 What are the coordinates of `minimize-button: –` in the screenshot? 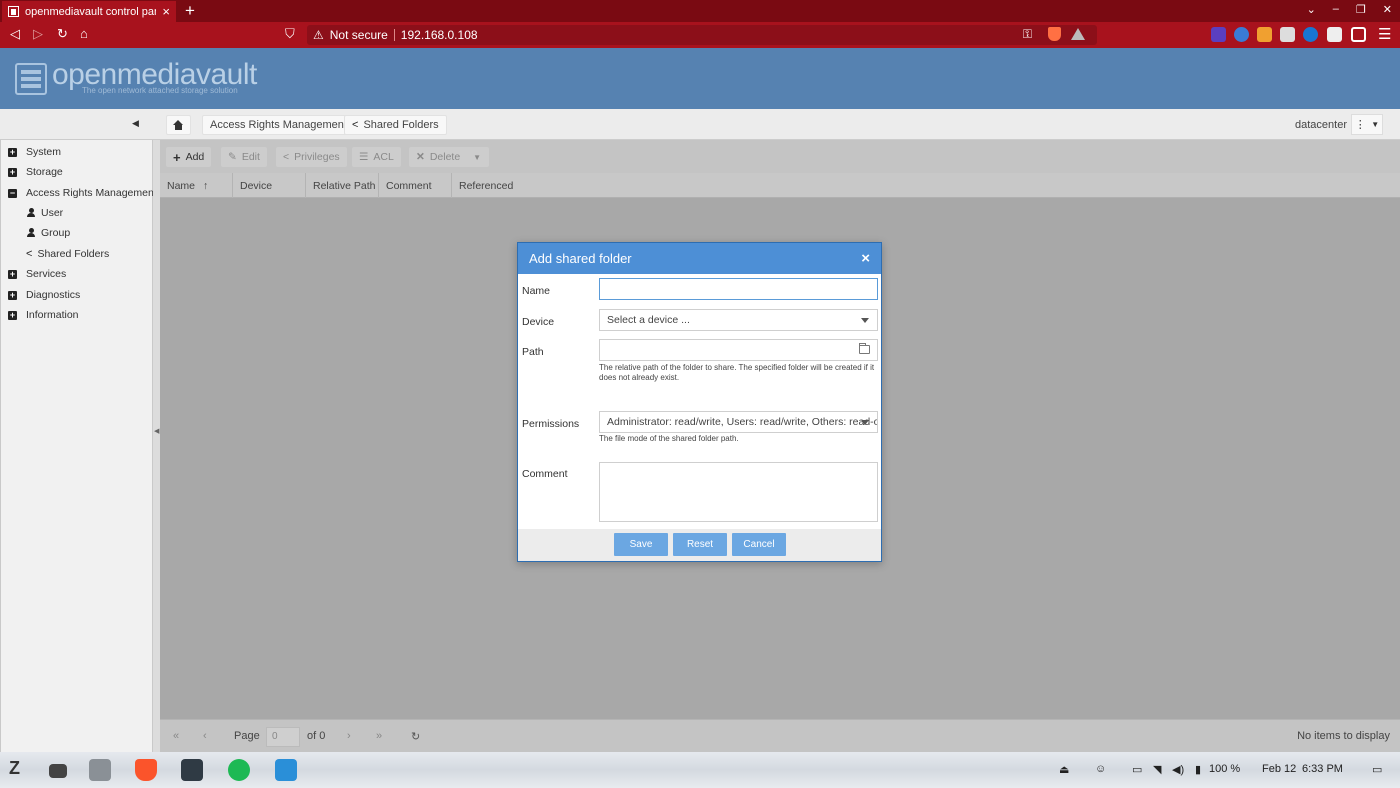 It's located at (1336, 9).